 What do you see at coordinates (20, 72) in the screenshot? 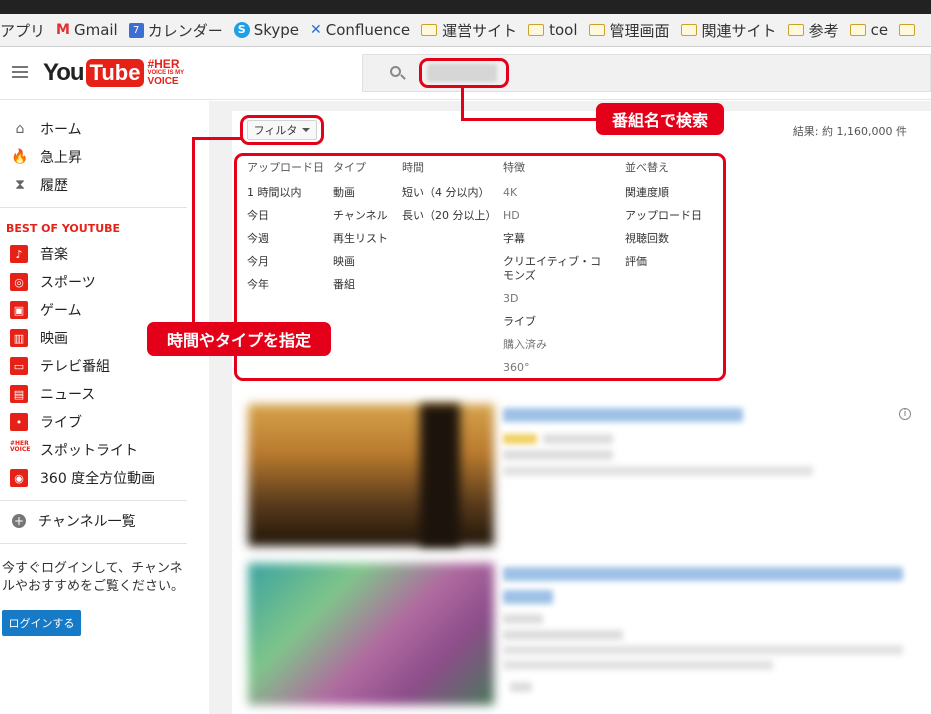
I see `hamburger-menu-icon` at bounding box center [20, 72].